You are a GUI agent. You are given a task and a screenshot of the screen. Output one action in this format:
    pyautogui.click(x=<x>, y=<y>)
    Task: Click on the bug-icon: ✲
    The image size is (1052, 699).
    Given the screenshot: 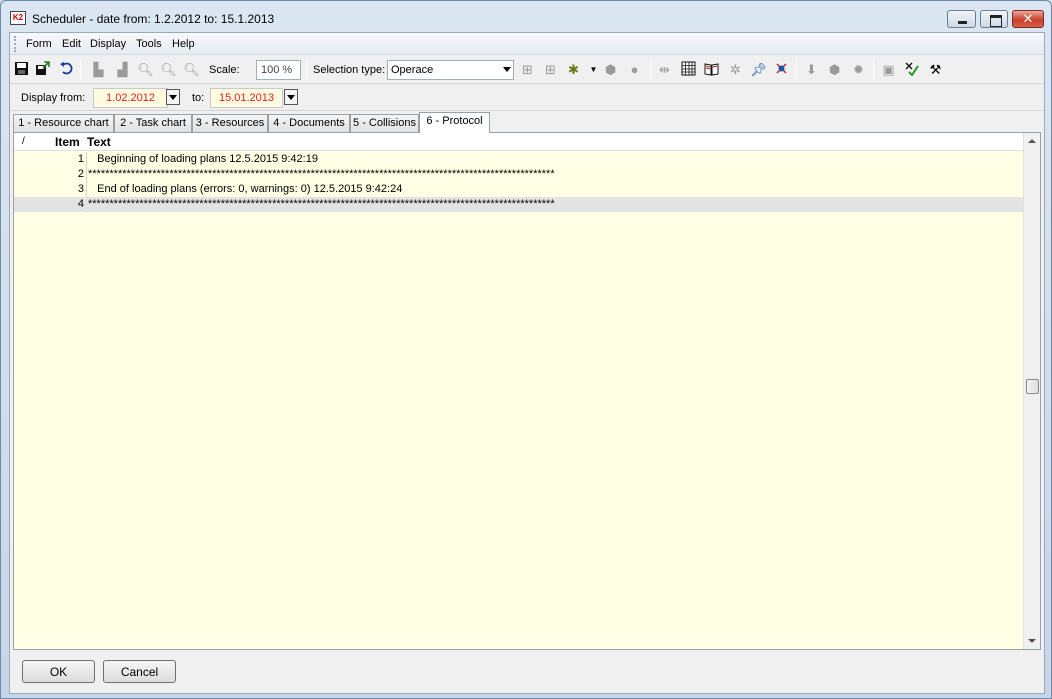 What is the action you would take?
    pyautogui.click(x=735, y=69)
    